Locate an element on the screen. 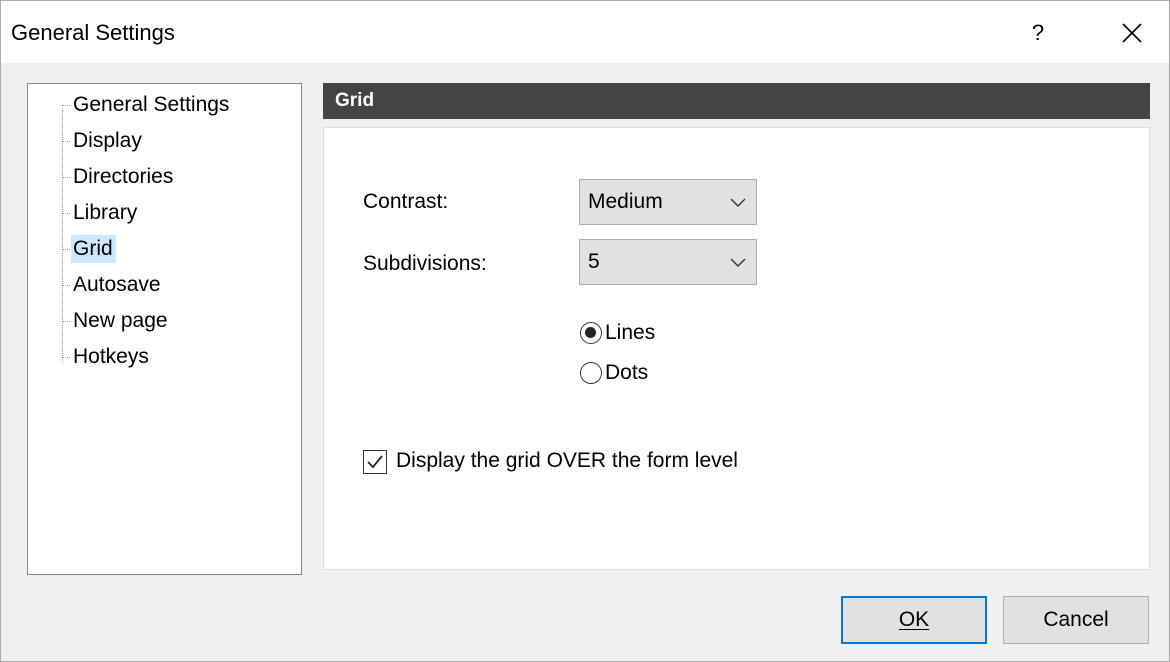  cancel-button-label: Cancel is located at coordinates (1076, 619).